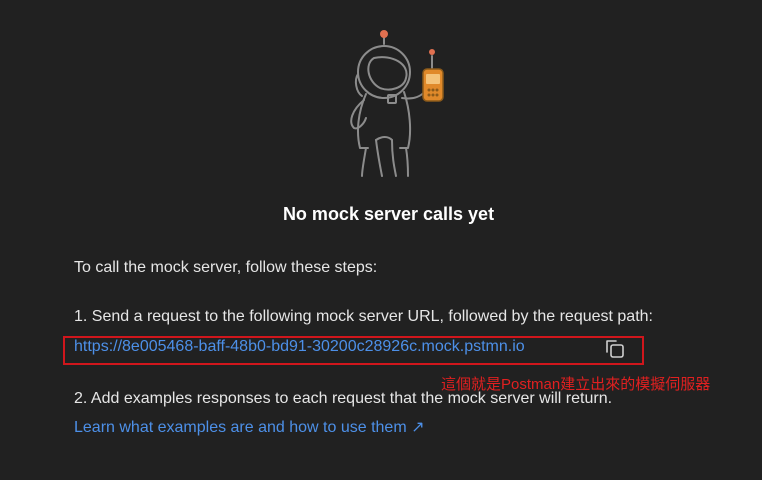 This screenshot has height=480, width=762. What do you see at coordinates (397, 103) in the screenshot?
I see `astronaut-illustration` at bounding box center [397, 103].